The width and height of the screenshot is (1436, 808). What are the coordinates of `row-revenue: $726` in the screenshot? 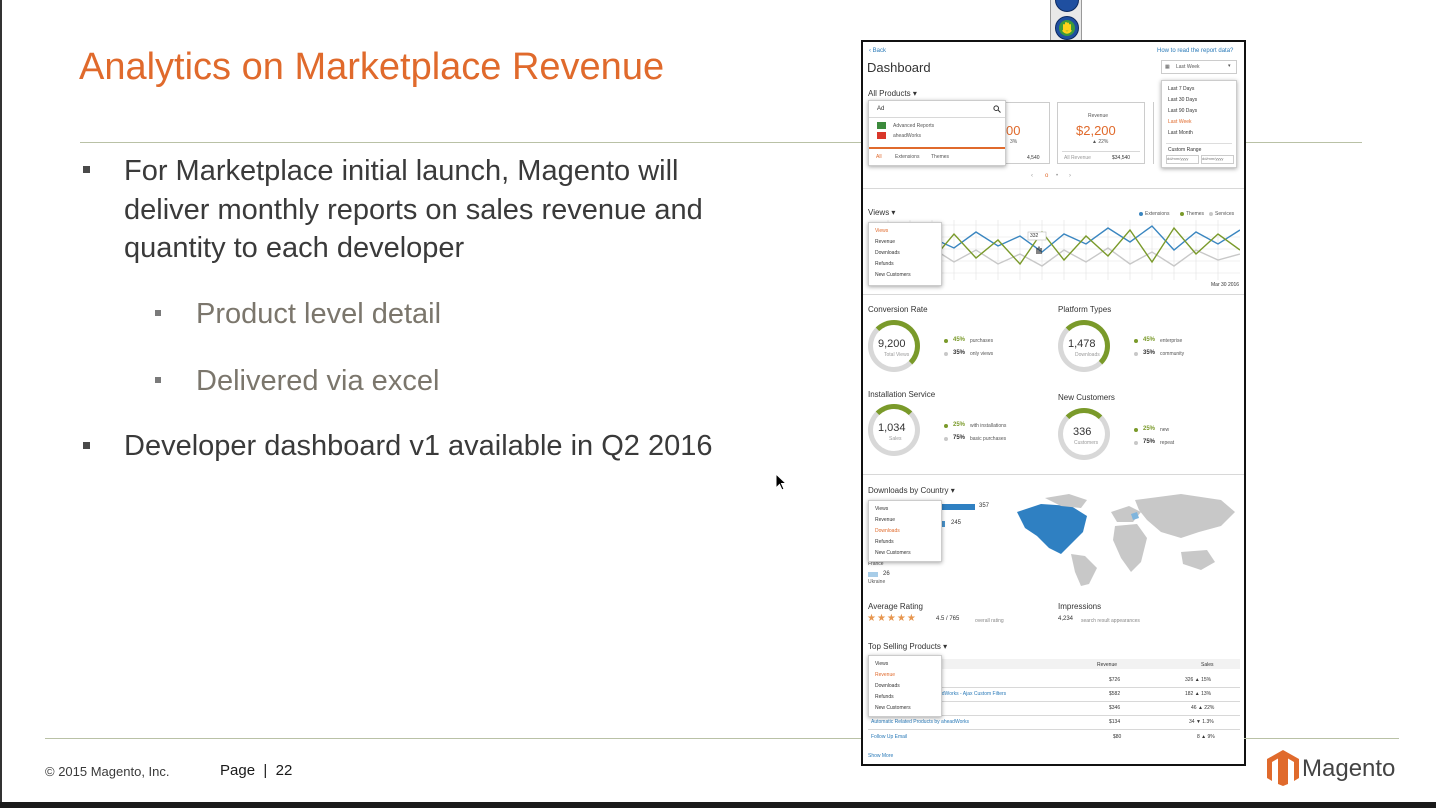 It's located at (1115, 680).